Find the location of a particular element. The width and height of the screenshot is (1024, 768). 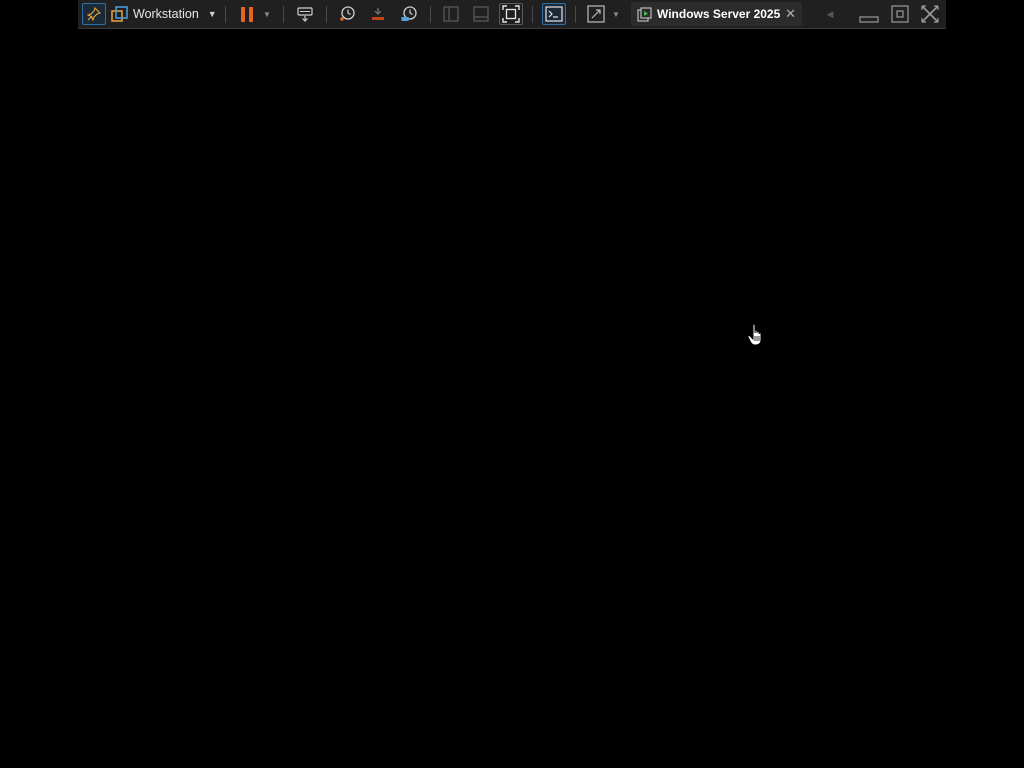

console-view-icon is located at coordinates (554, 14).